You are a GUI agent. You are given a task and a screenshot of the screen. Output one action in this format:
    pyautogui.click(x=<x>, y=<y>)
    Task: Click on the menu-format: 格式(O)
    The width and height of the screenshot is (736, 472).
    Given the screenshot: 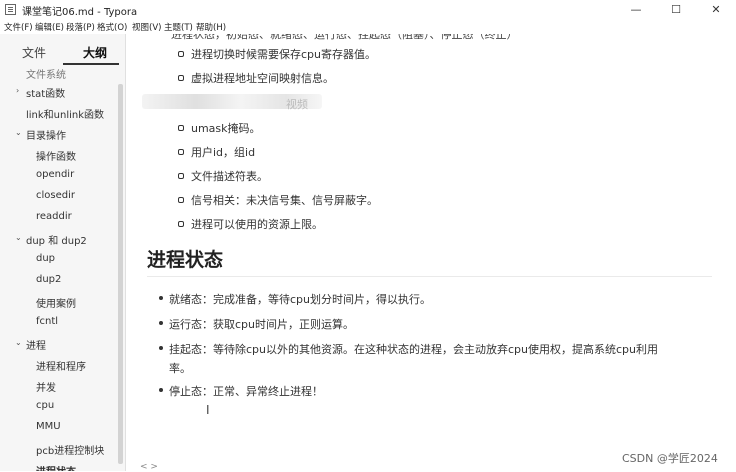 What is the action you would take?
    pyautogui.click(x=112, y=27)
    